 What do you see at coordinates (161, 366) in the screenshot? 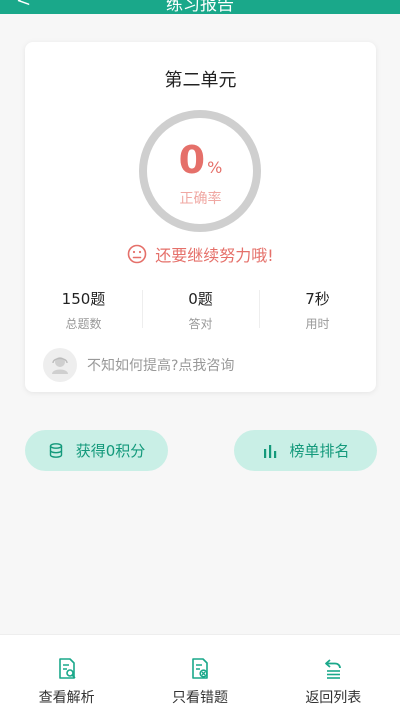
I see `consult-text: 不知如何提高?点我咨询` at bounding box center [161, 366].